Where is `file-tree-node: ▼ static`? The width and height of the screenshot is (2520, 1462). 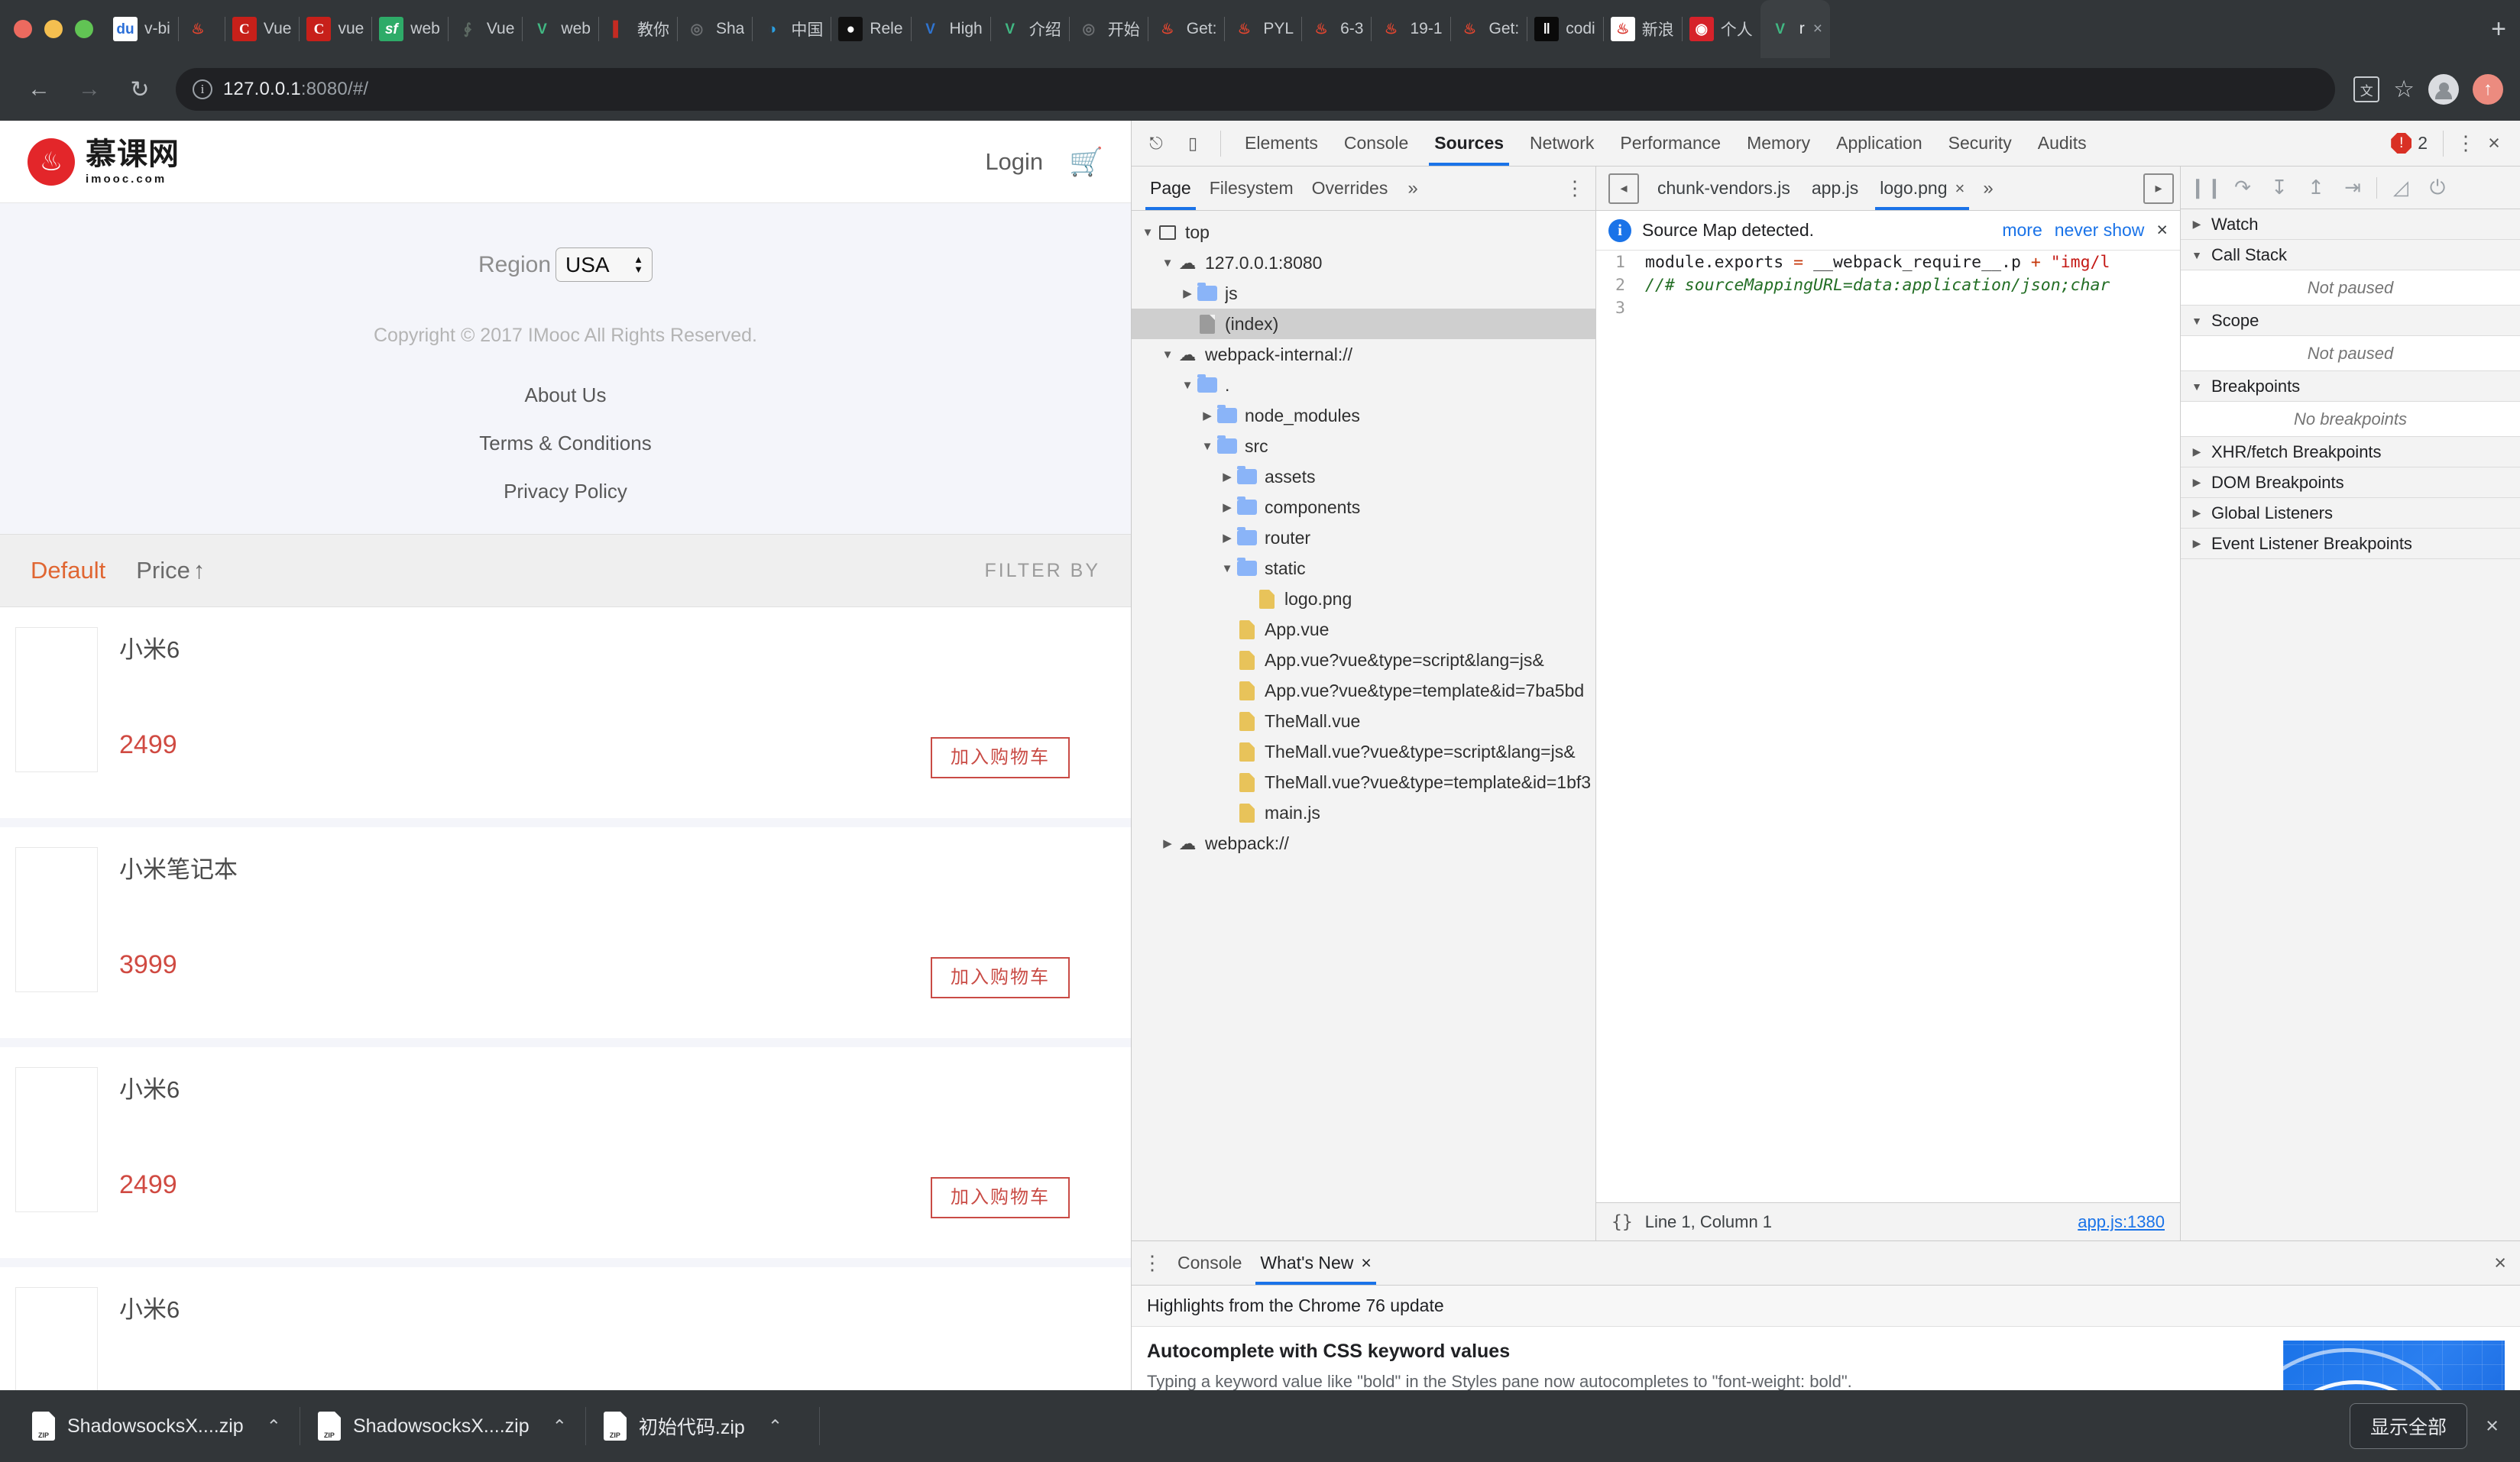 file-tree-node: ▼ static is located at coordinates (1363, 568).